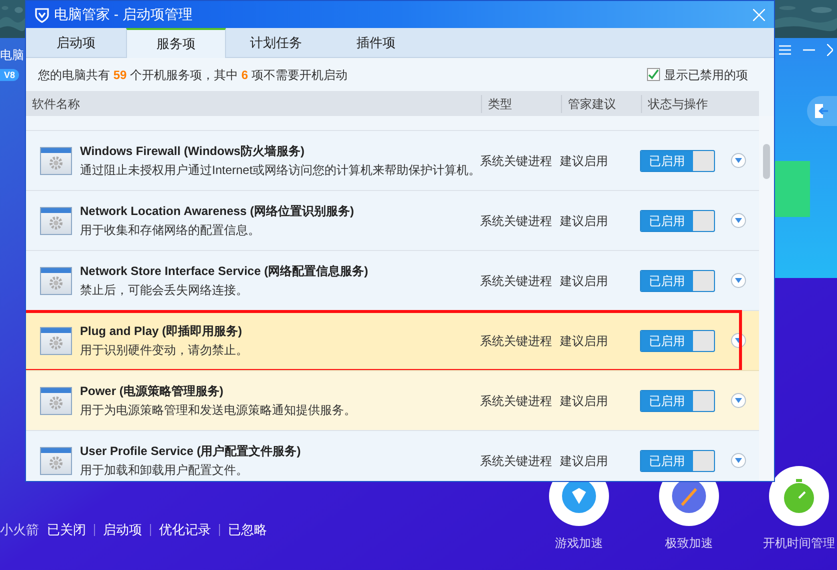 This screenshot has width=837, height=570. What do you see at coordinates (392, 340) in the screenshot?
I see `table-row: Plug and Play (即插即用服务) 用于识别硬件变动，请勿禁止。 系统关键进程 建议启用 已启用` at bounding box center [392, 340].